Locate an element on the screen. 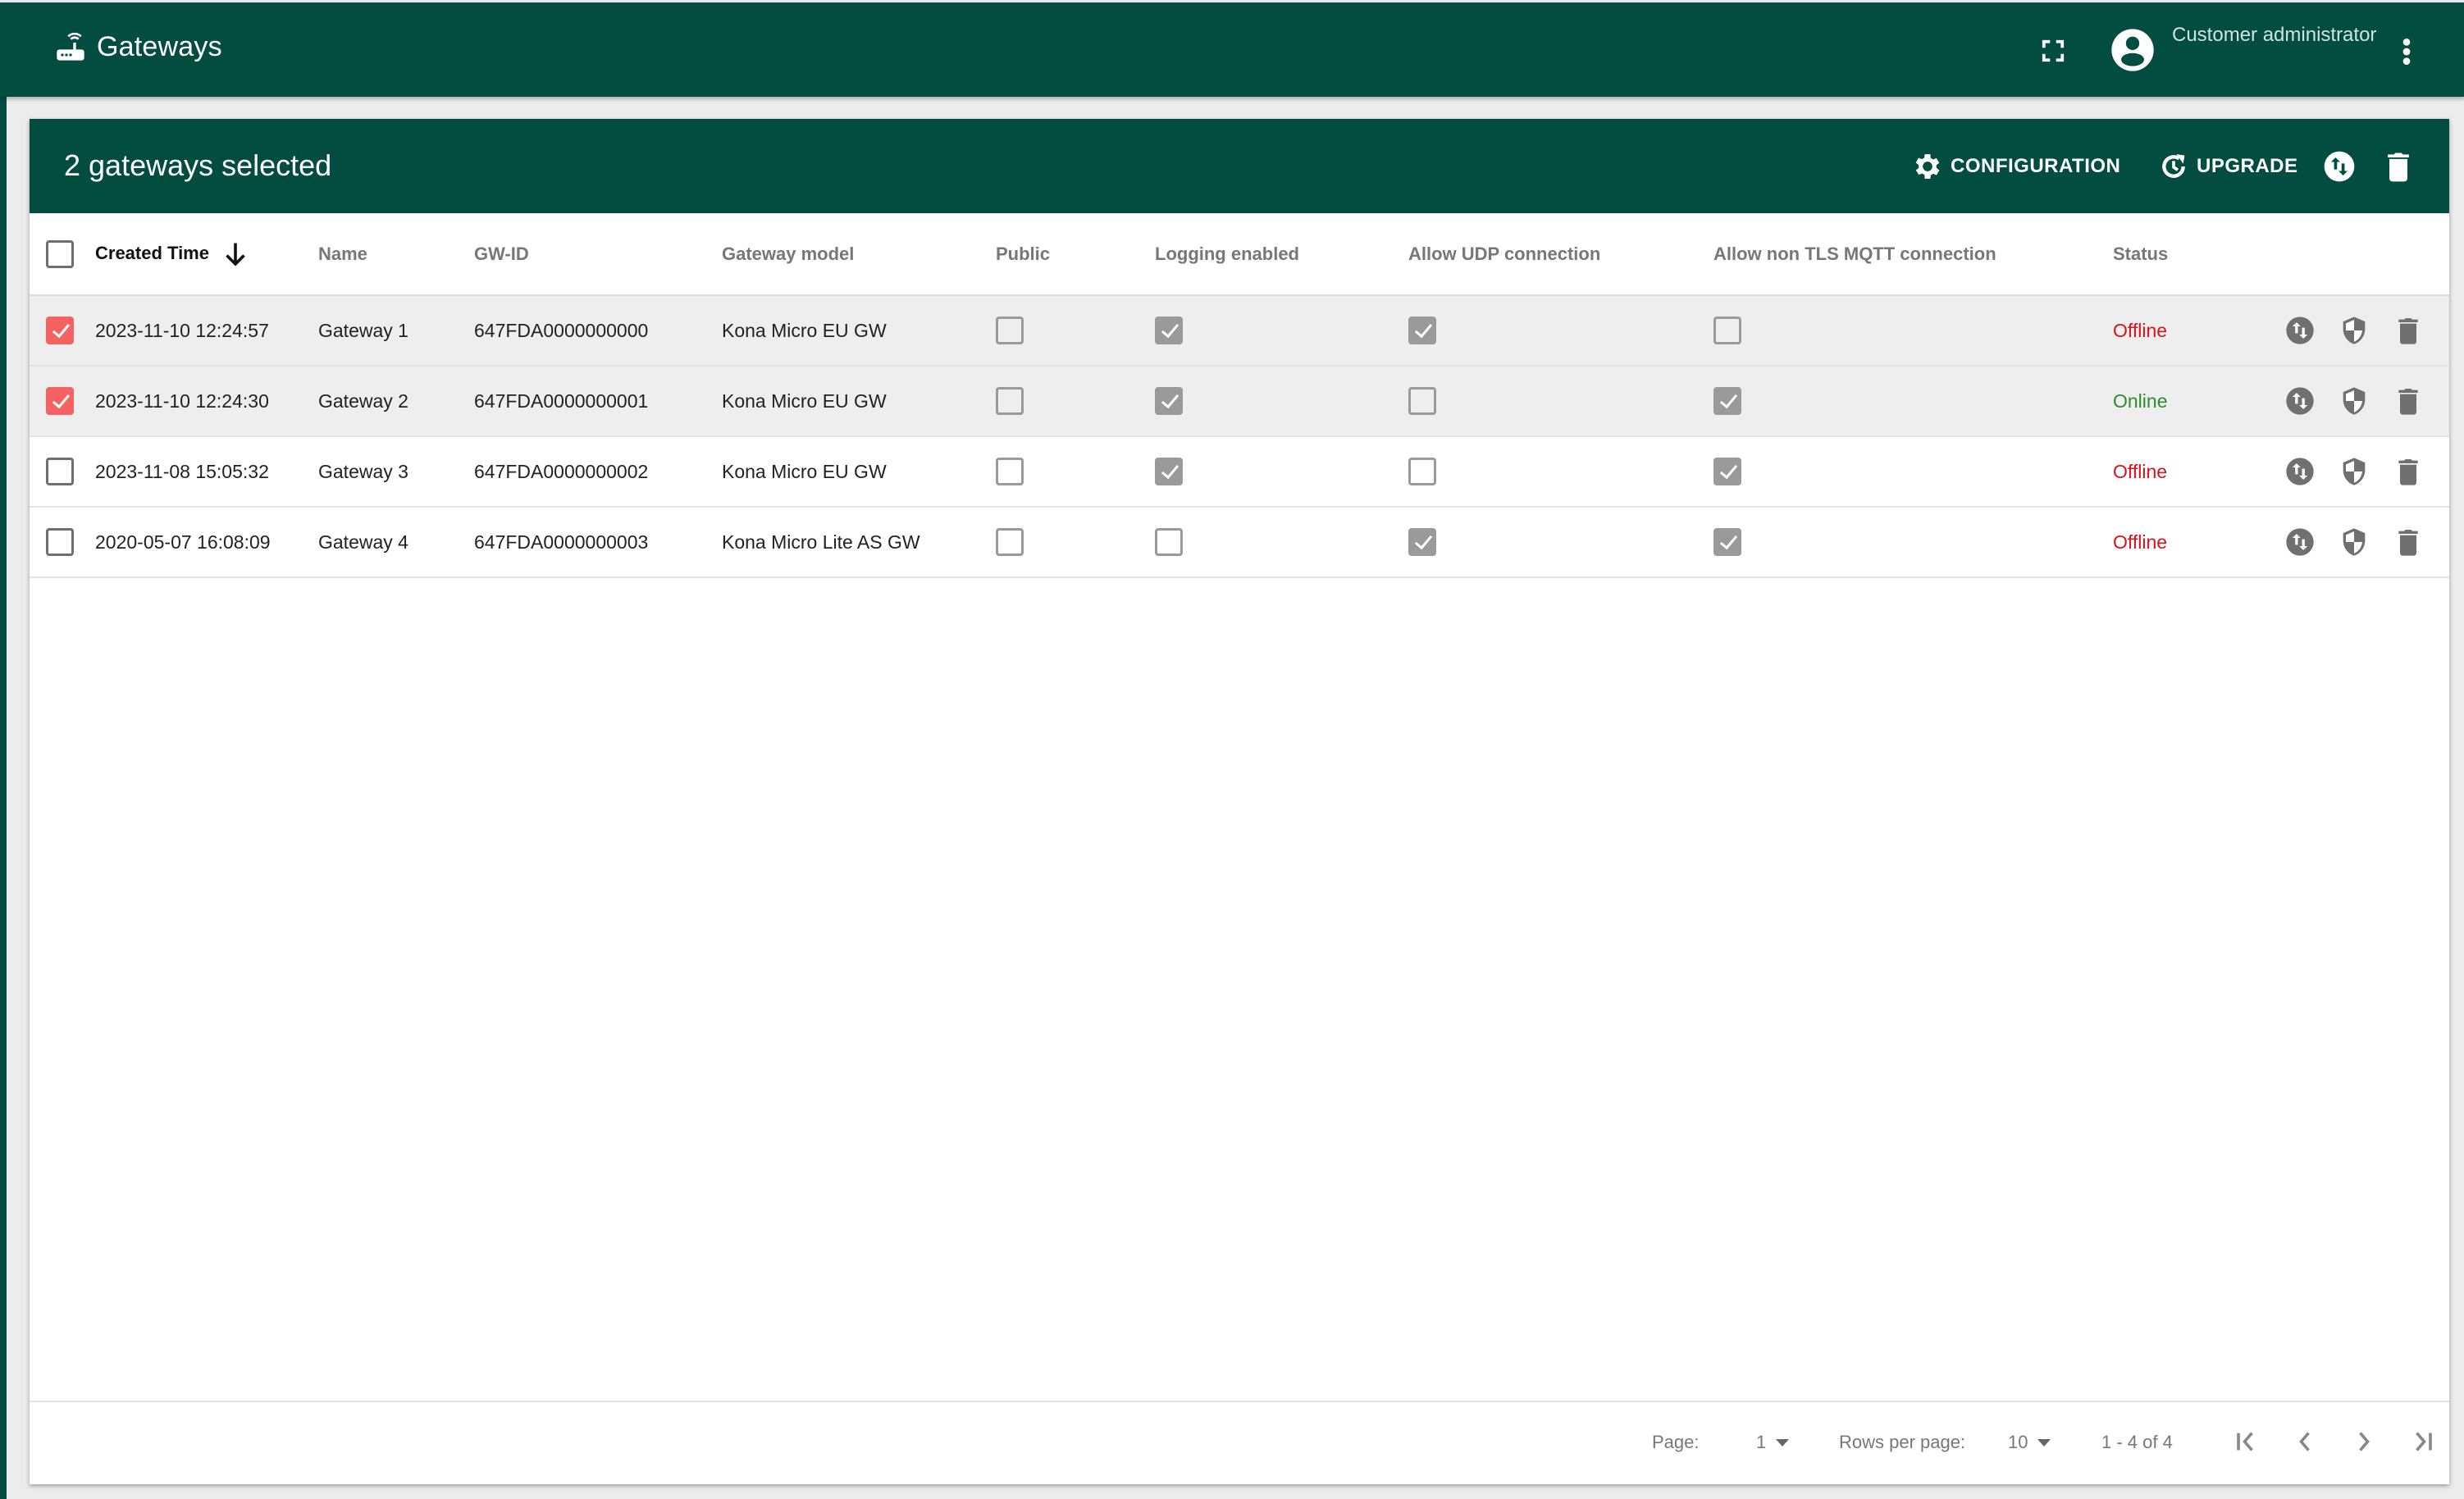 The height and width of the screenshot is (1499, 2464). arrow-downward-icon is located at coordinates (235, 254).